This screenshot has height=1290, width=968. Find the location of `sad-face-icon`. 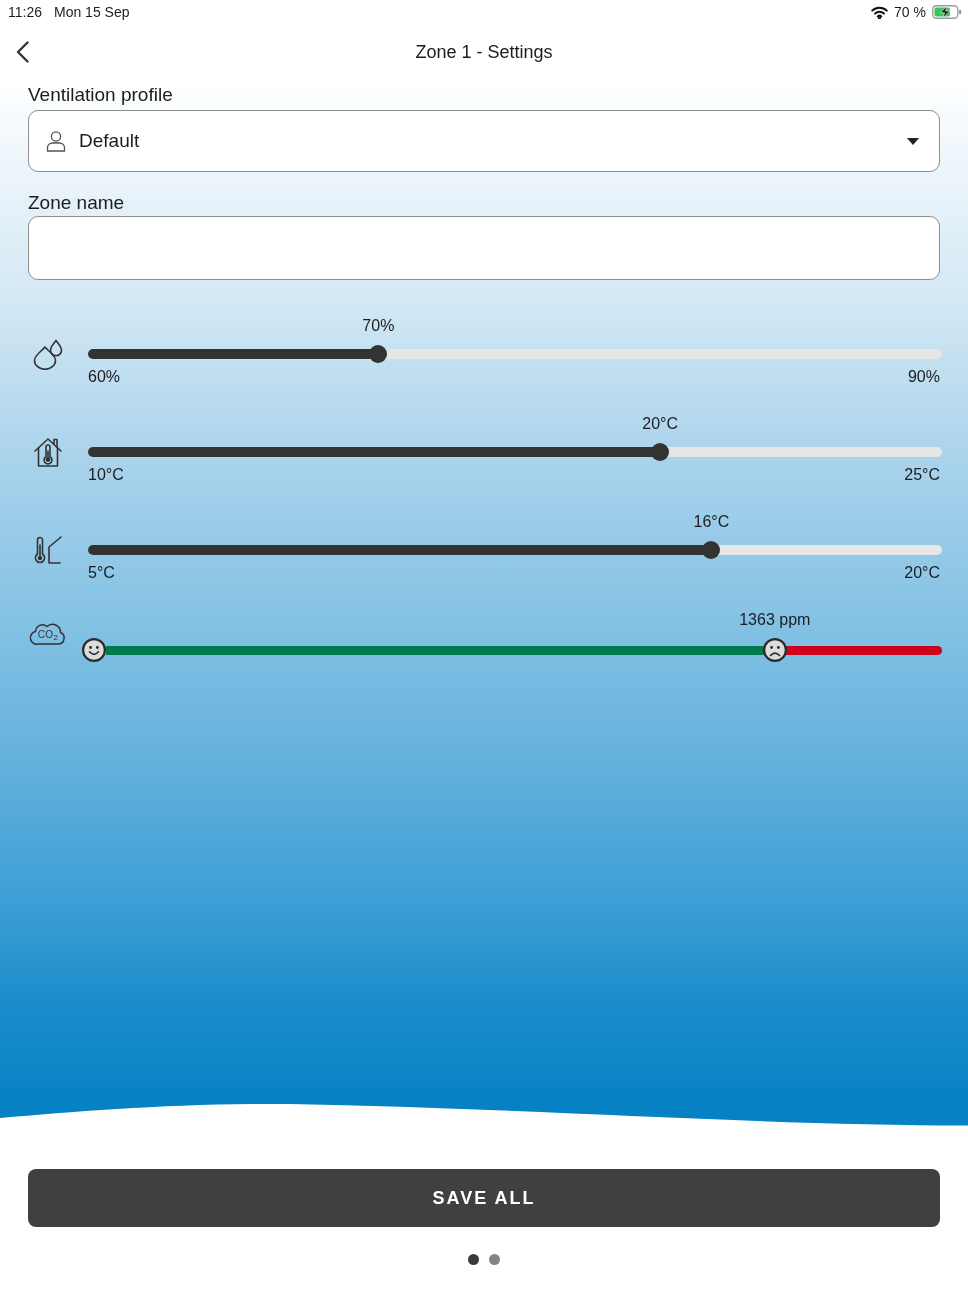

sad-face-icon is located at coordinates (774, 650).